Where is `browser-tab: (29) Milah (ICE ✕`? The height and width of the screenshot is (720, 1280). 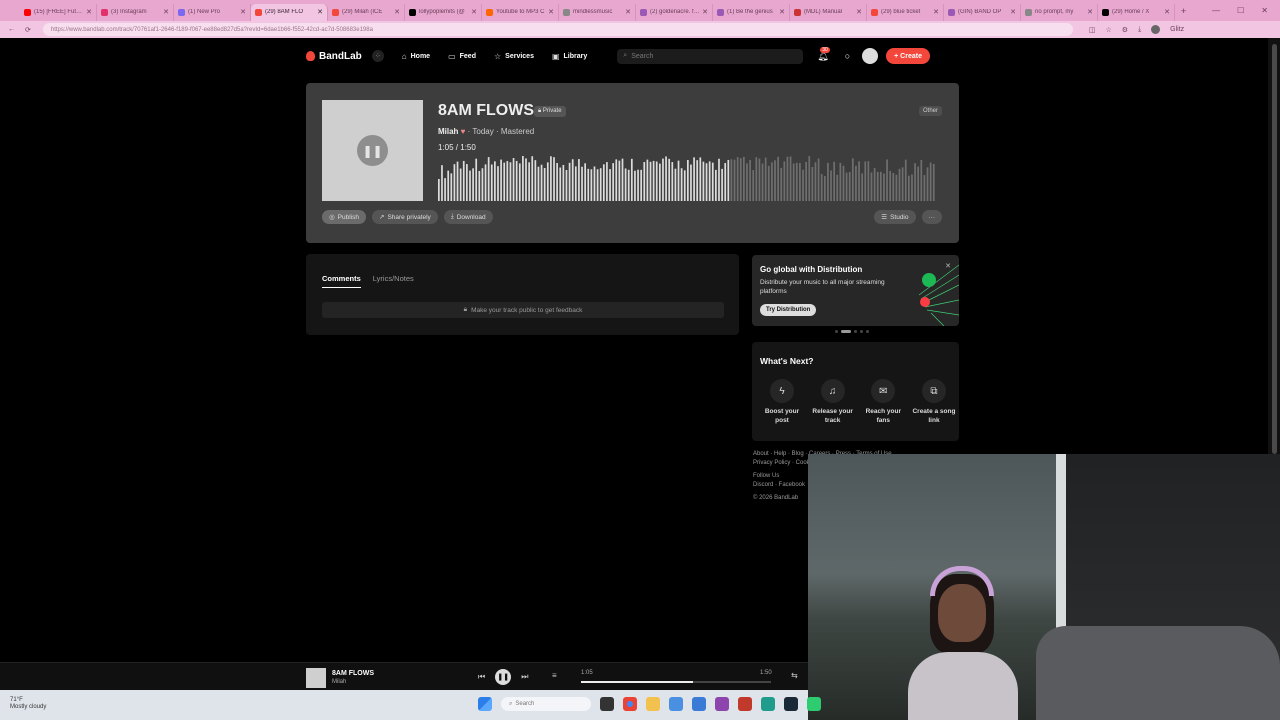 browser-tab: (29) Milah (ICE ✕ is located at coordinates (366, 12).